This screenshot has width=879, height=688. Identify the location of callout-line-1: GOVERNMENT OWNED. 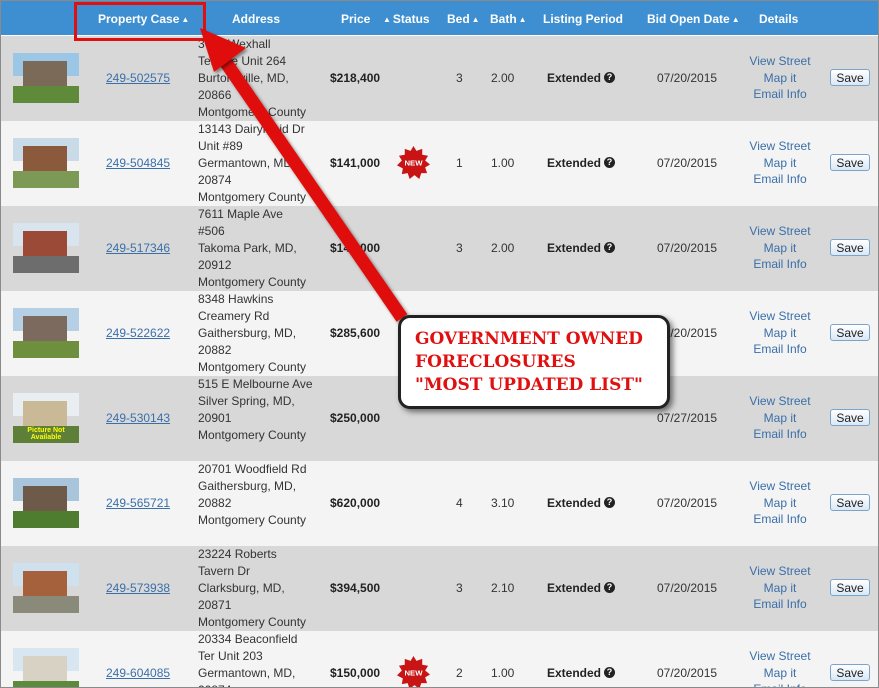
(529, 339).